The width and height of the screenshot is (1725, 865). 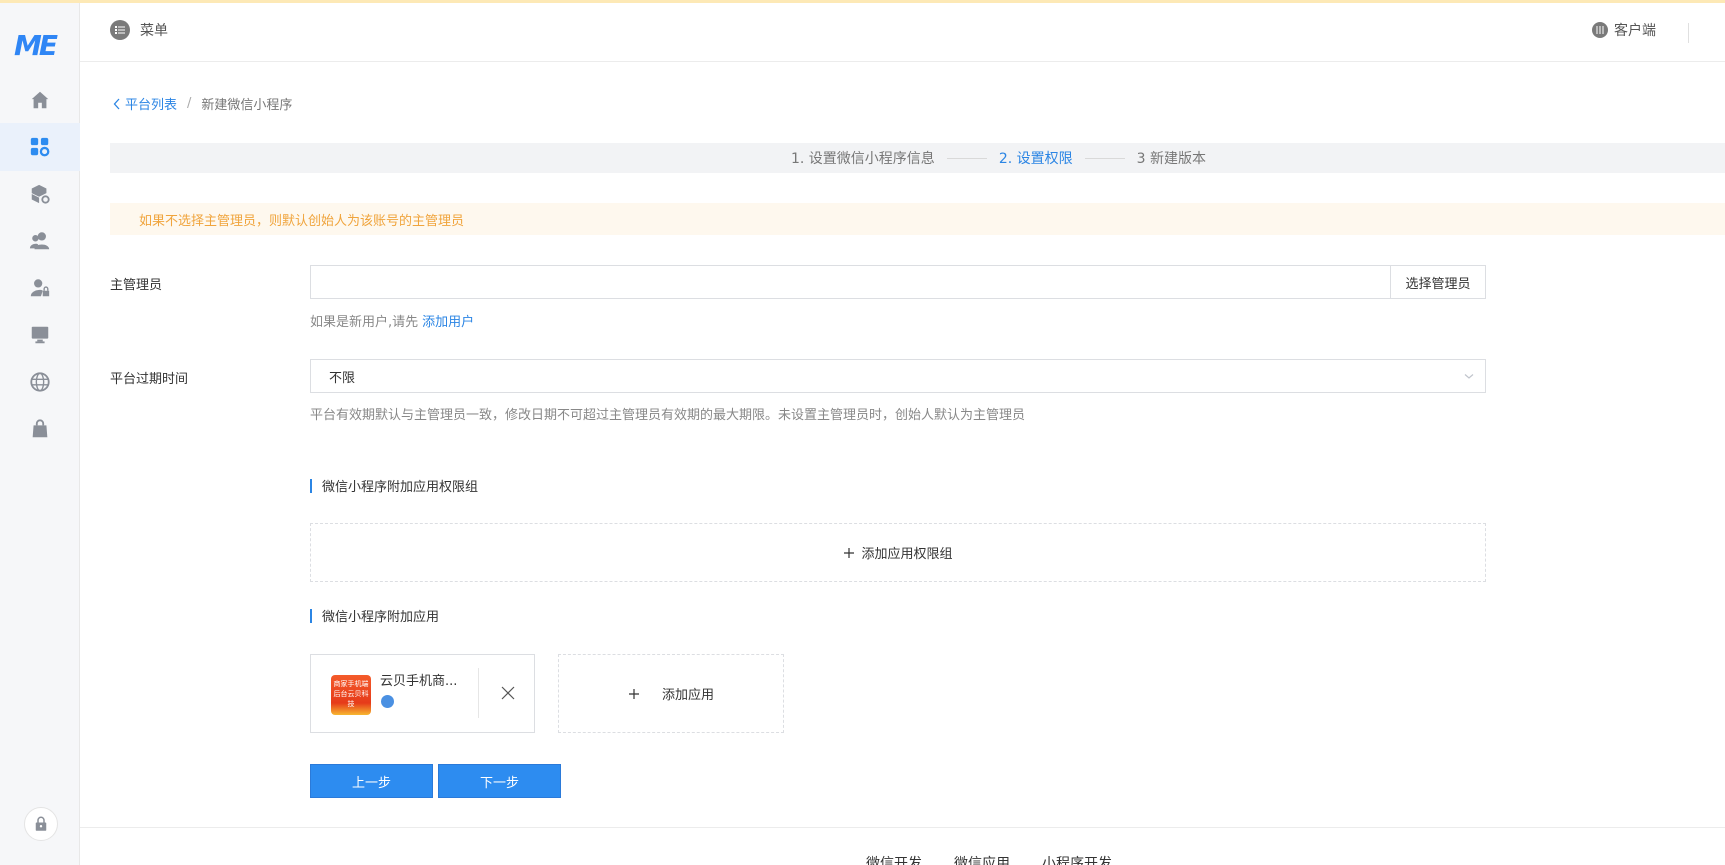 What do you see at coordinates (863, 159) in the screenshot?
I see `step-1: 1. 设置微信小程序信息` at bounding box center [863, 159].